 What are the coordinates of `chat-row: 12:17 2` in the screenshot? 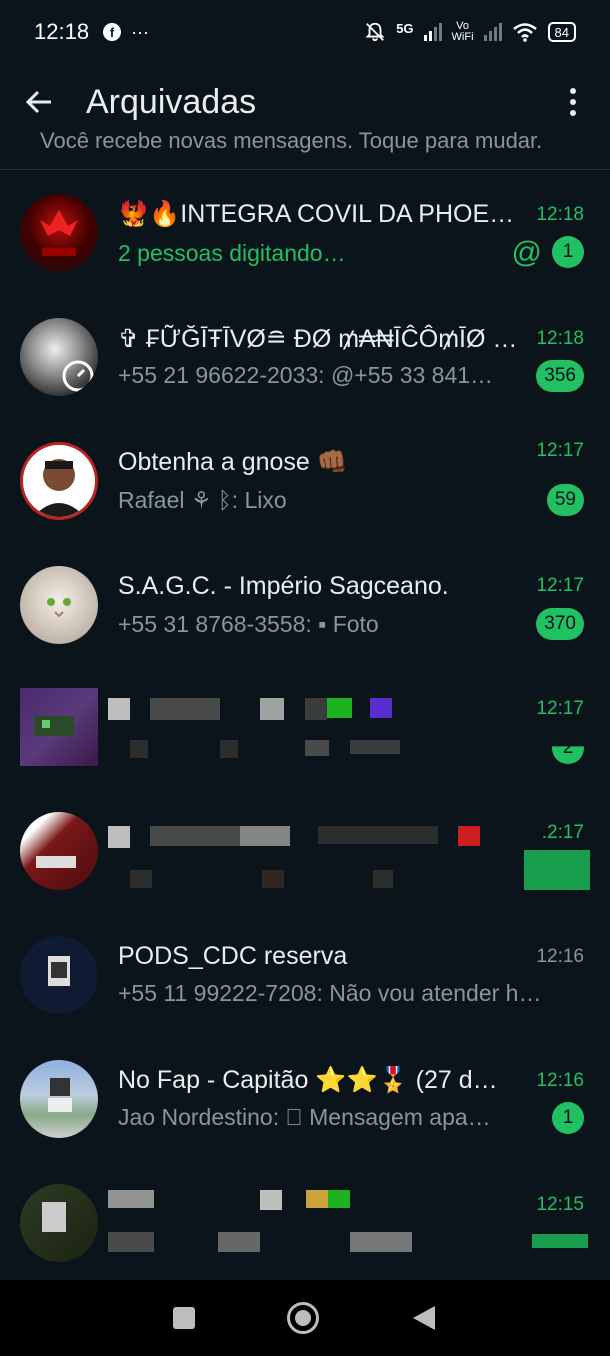 It's located at (305, 729).